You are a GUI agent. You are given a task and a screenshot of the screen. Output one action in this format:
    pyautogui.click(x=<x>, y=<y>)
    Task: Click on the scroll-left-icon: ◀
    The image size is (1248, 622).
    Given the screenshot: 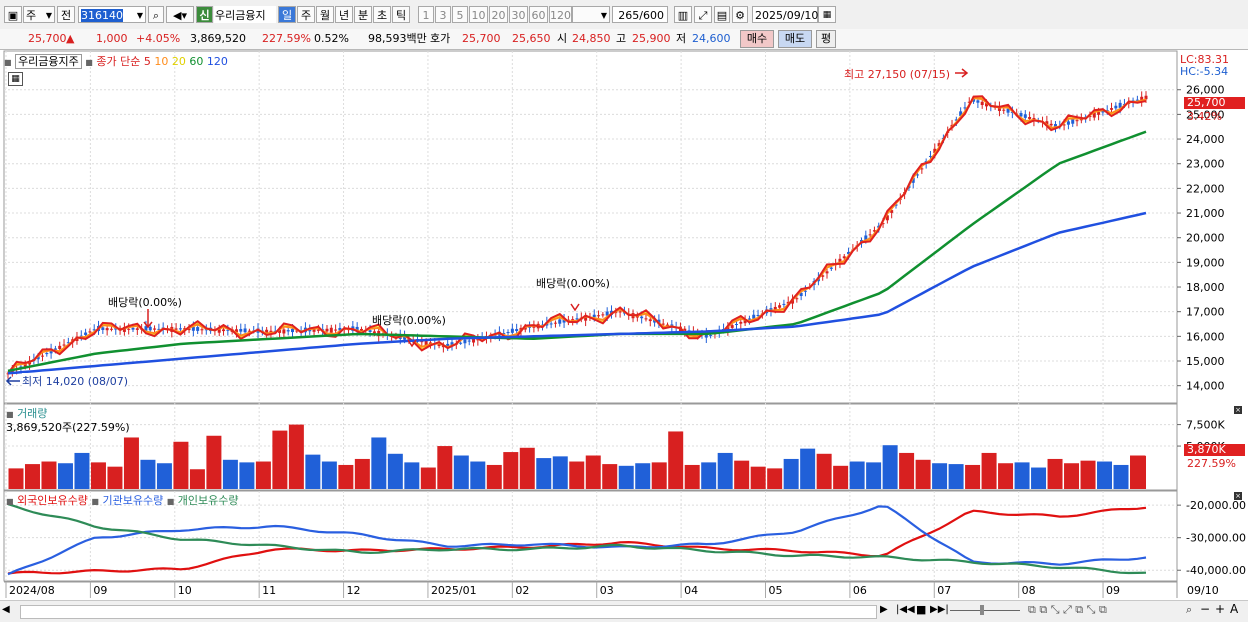 What is the action you would take?
    pyautogui.click(x=6, y=609)
    